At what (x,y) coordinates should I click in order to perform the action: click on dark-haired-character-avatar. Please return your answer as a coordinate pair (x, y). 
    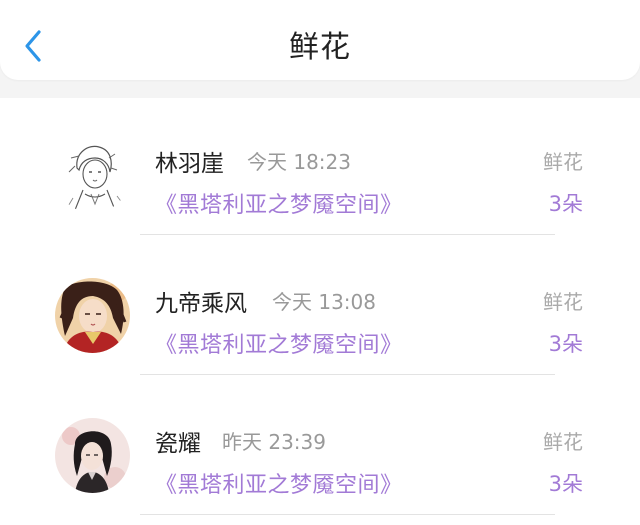
    Looking at the image, I should click on (92, 455).